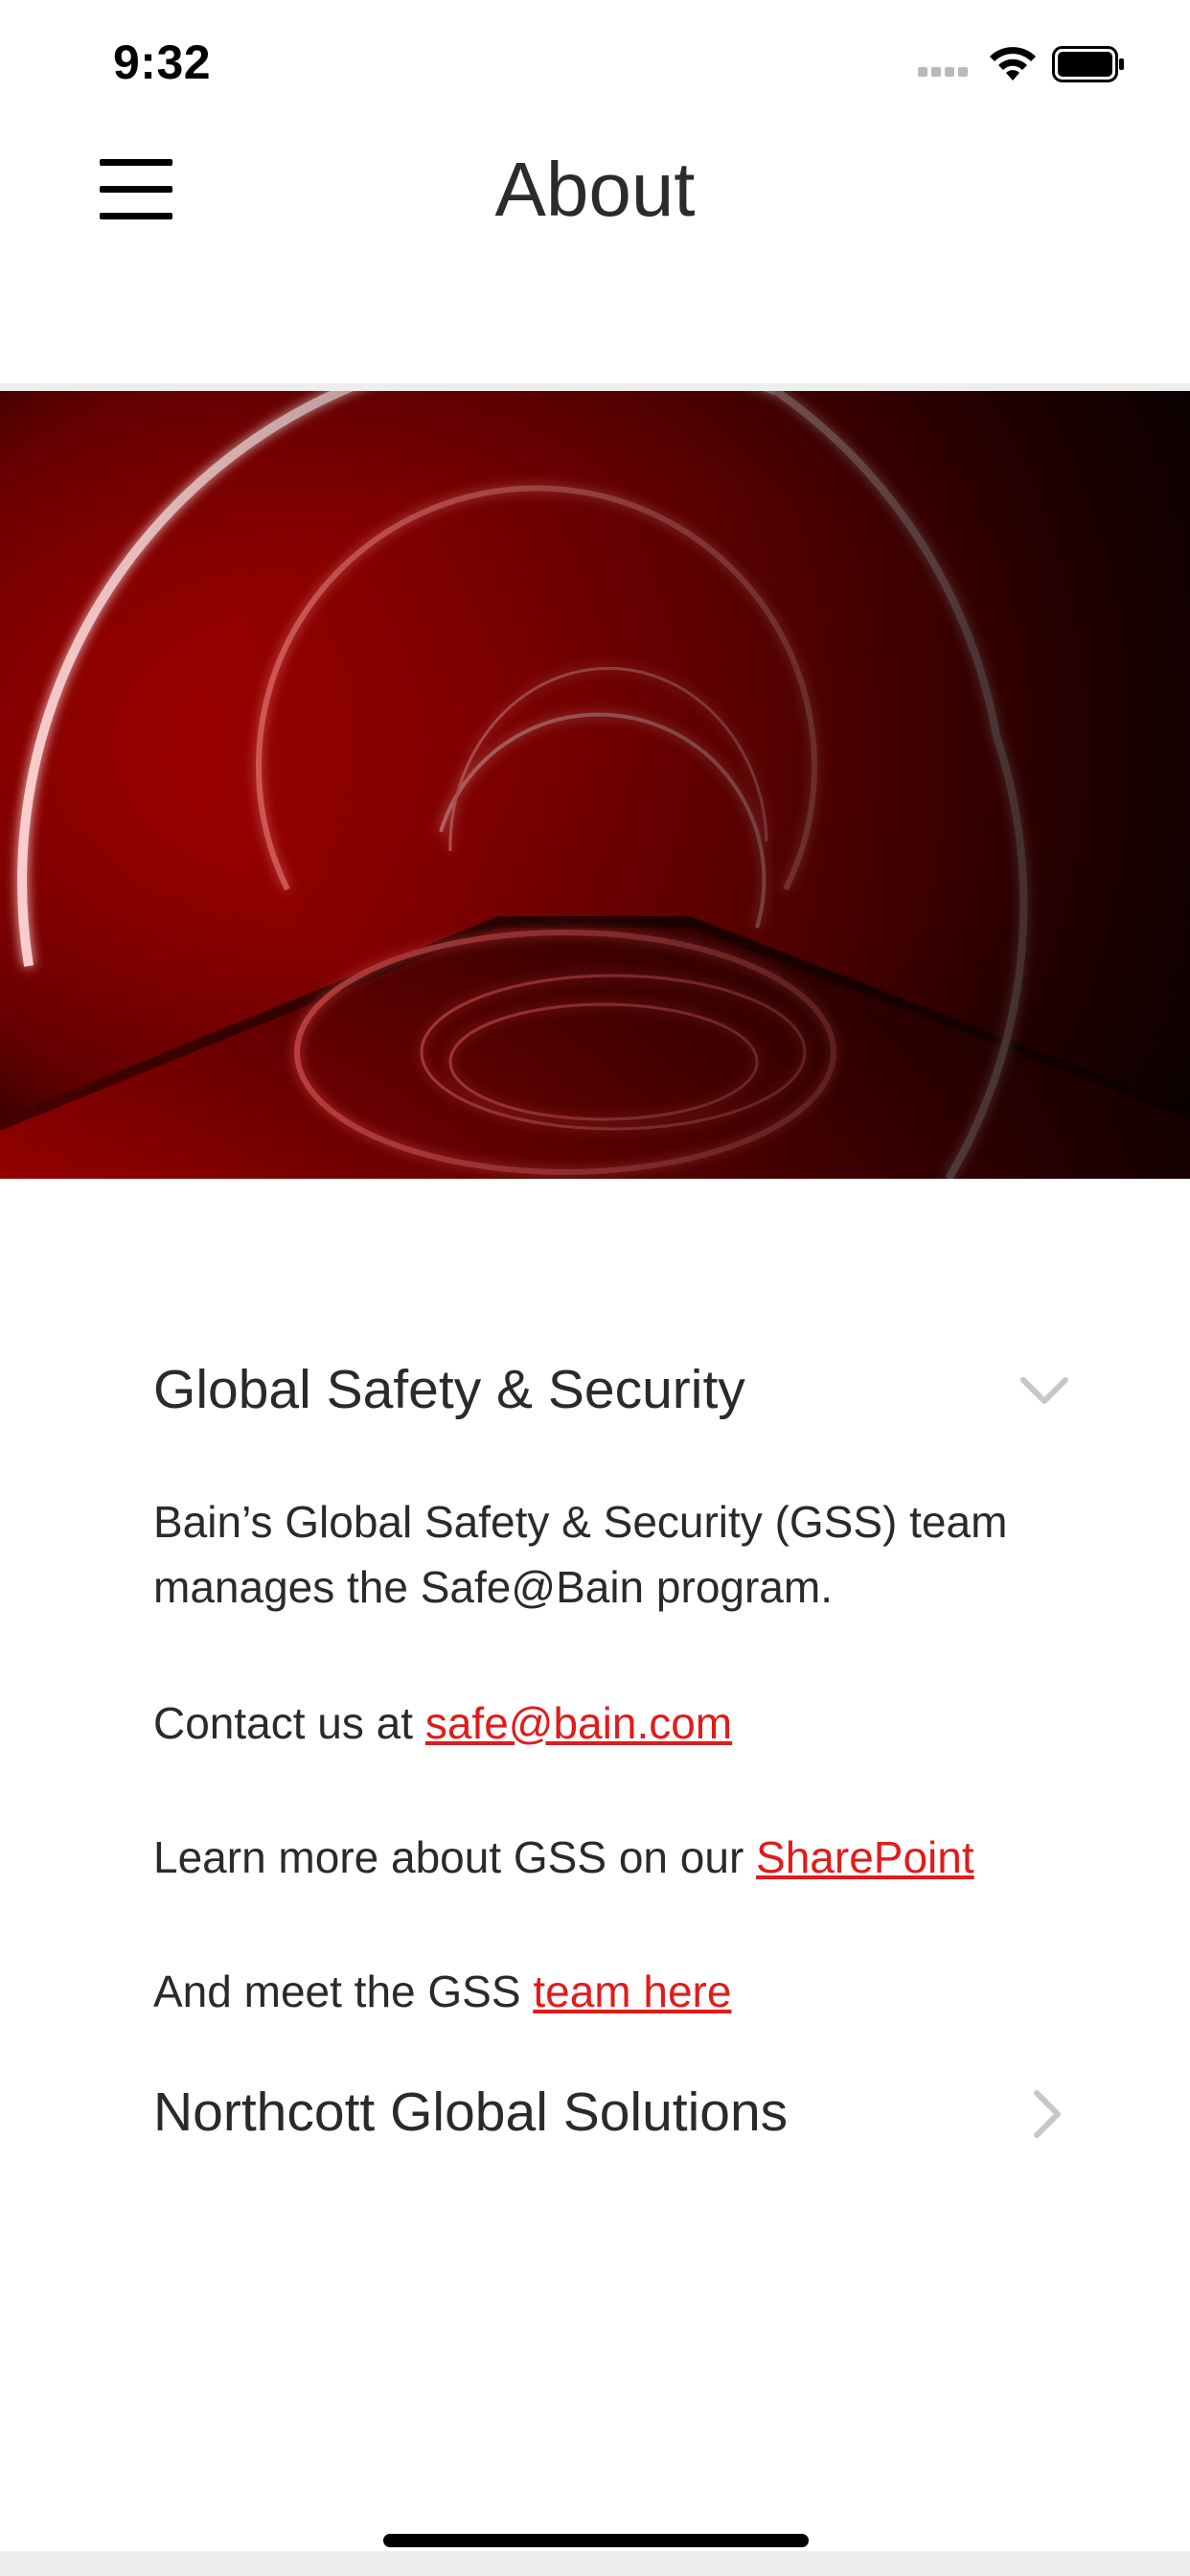  I want to click on section-title: Global Safety & Security, so click(449, 1389).